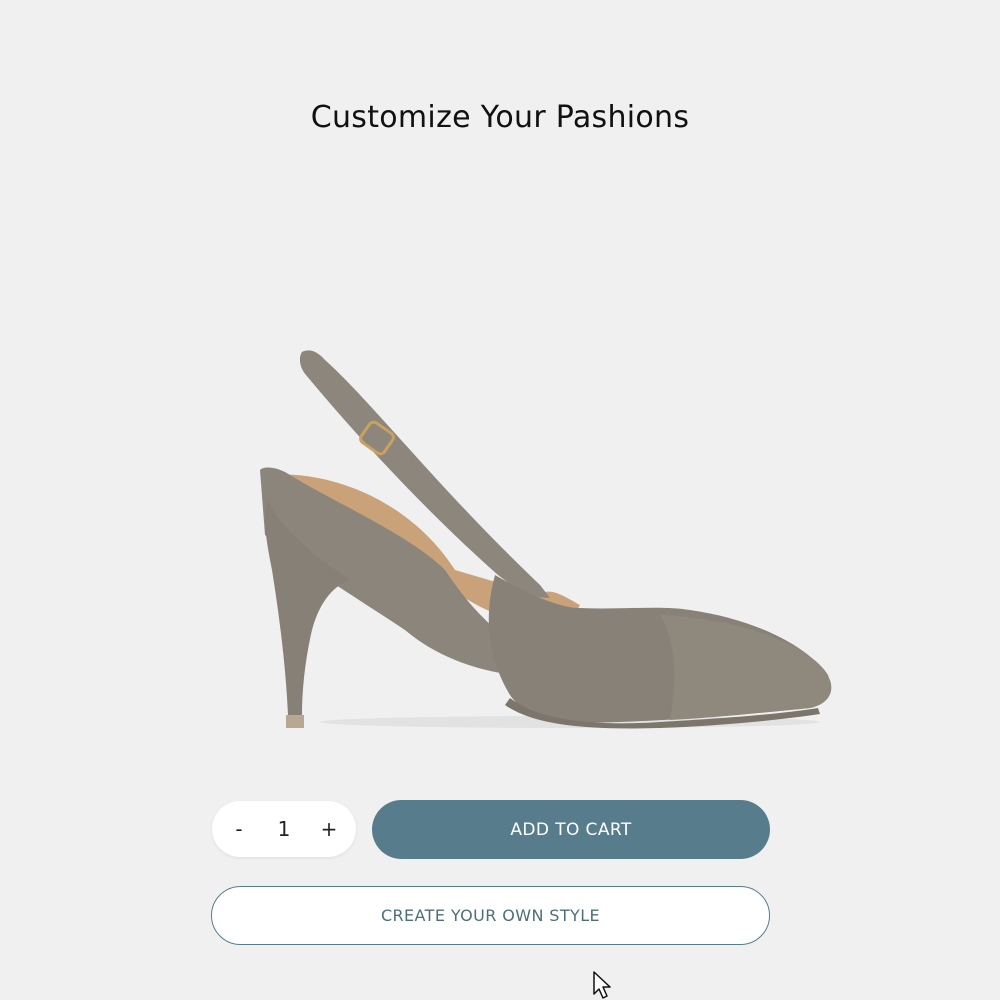 The height and width of the screenshot is (1000, 1000). What do you see at coordinates (500, 117) in the screenshot?
I see `page-title: Customize Your Pashions` at bounding box center [500, 117].